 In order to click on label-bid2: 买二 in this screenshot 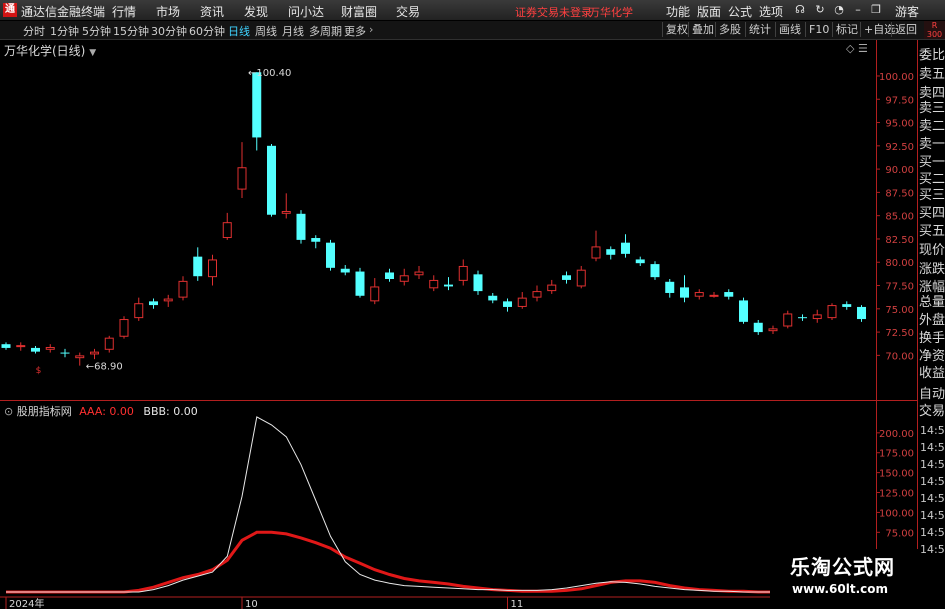, I will do `click(932, 179)`.